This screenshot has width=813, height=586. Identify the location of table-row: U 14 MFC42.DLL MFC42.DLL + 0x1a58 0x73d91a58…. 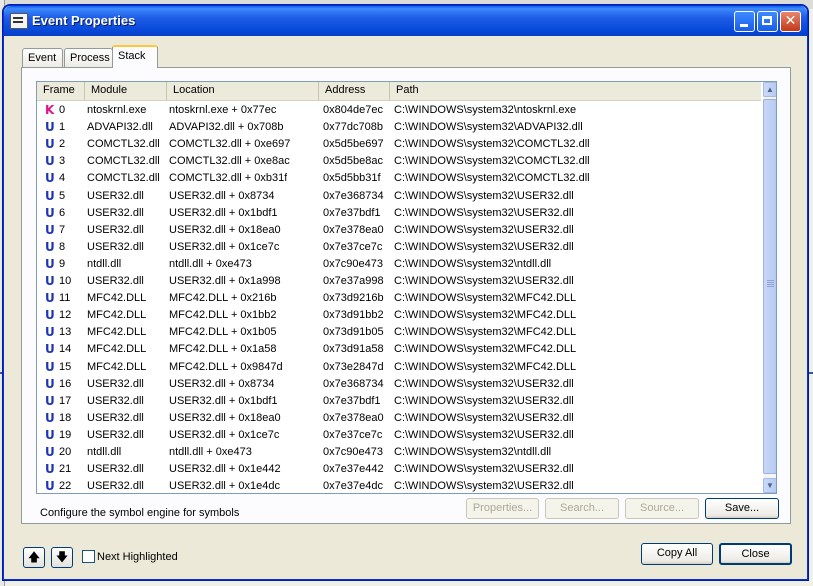
(399, 349).